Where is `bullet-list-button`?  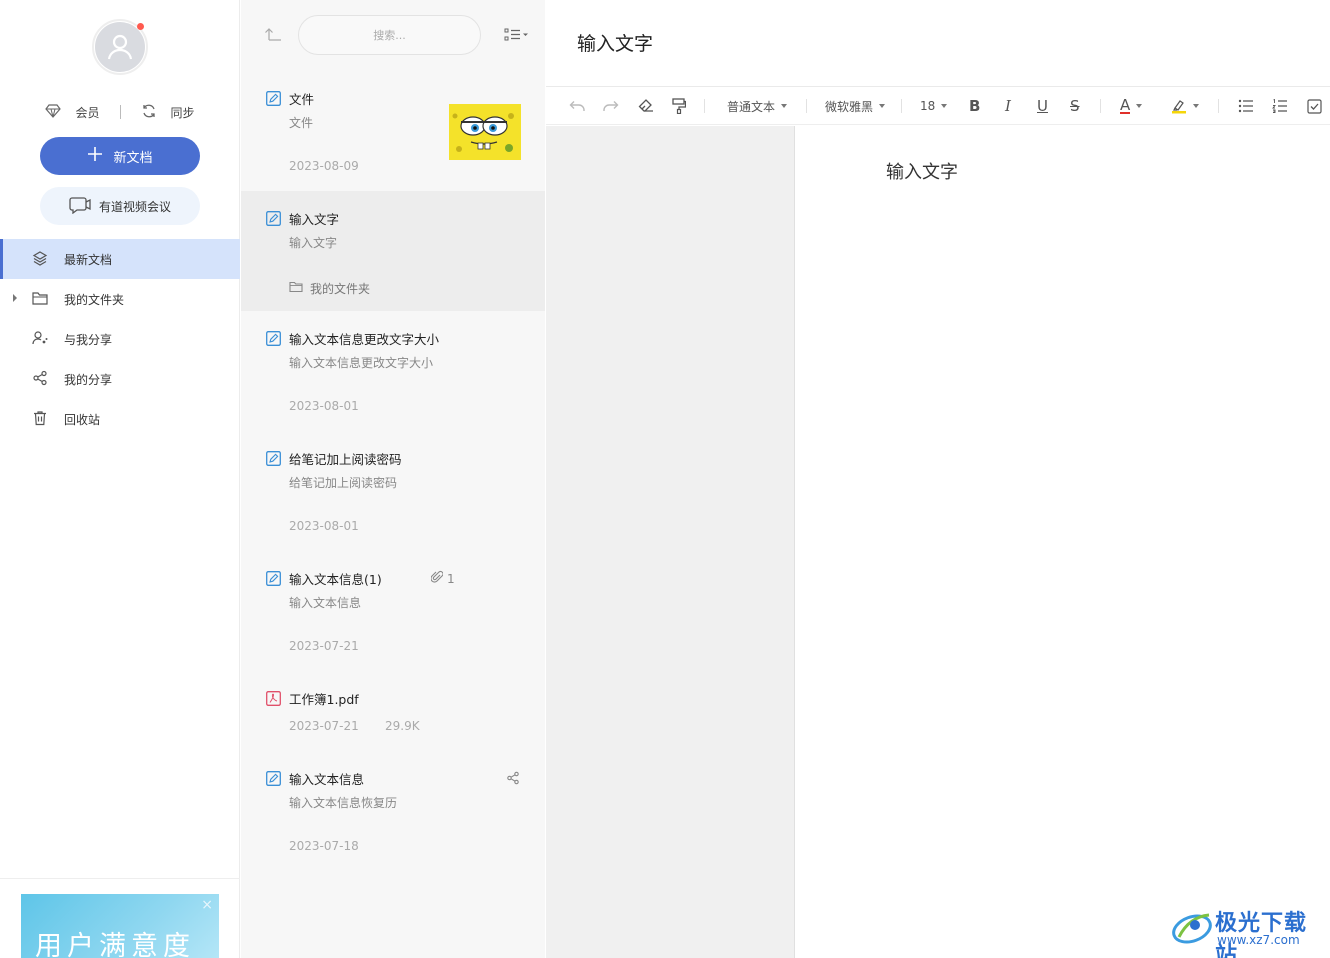 bullet-list-button is located at coordinates (1246, 106).